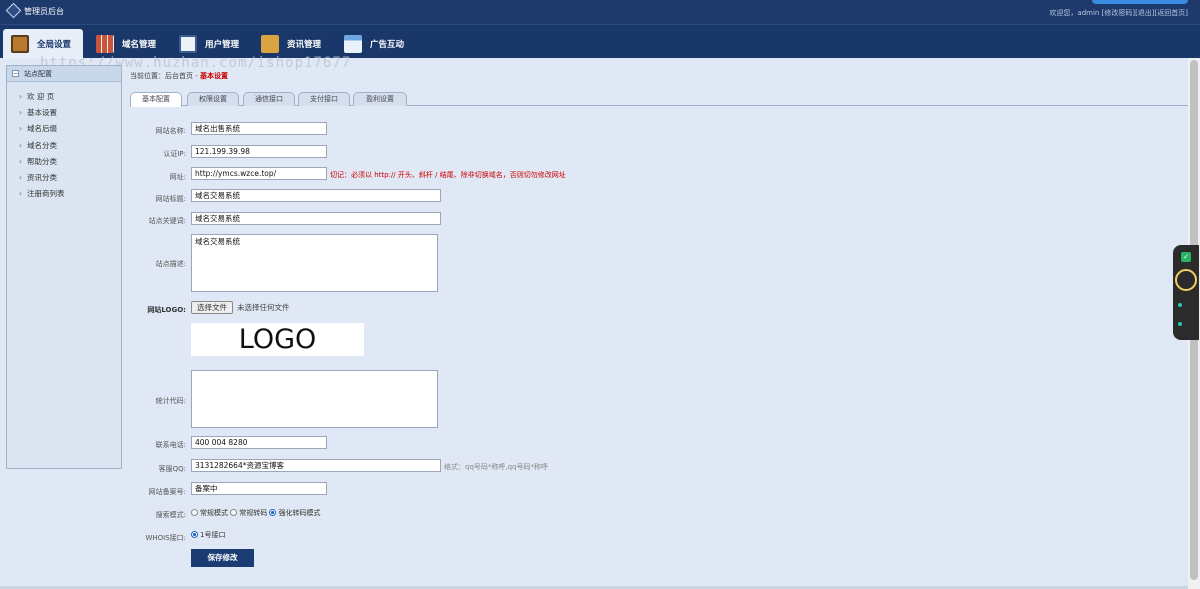  I want to click on sidebar-menu: 欢 迎 页 基本设置 域名后缀 域名分类 帮助分类 资讯分类 注册商列表, so click(64, 143).